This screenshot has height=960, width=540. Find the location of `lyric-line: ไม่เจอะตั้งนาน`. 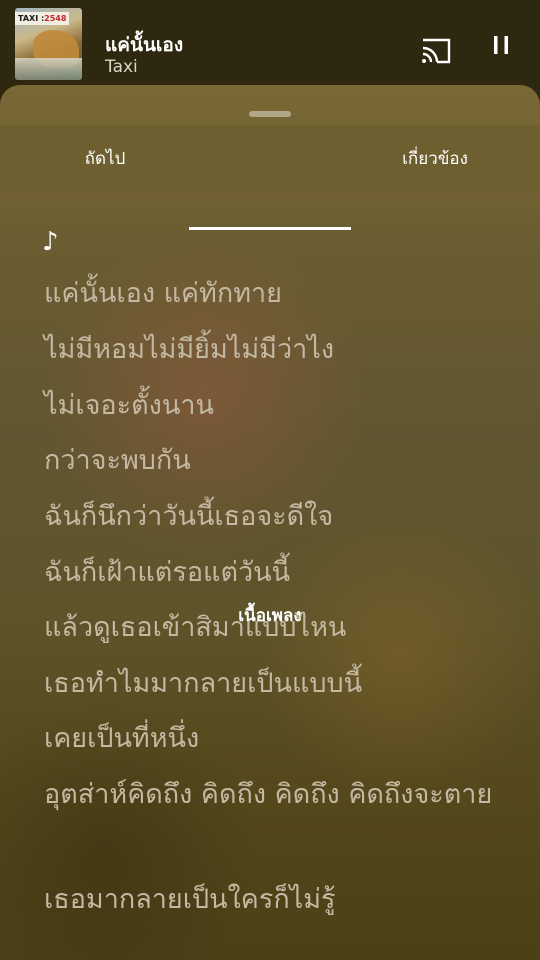

lyric-line: ไม่เจอะตั้งนาน is located at coordinates (129, 405).